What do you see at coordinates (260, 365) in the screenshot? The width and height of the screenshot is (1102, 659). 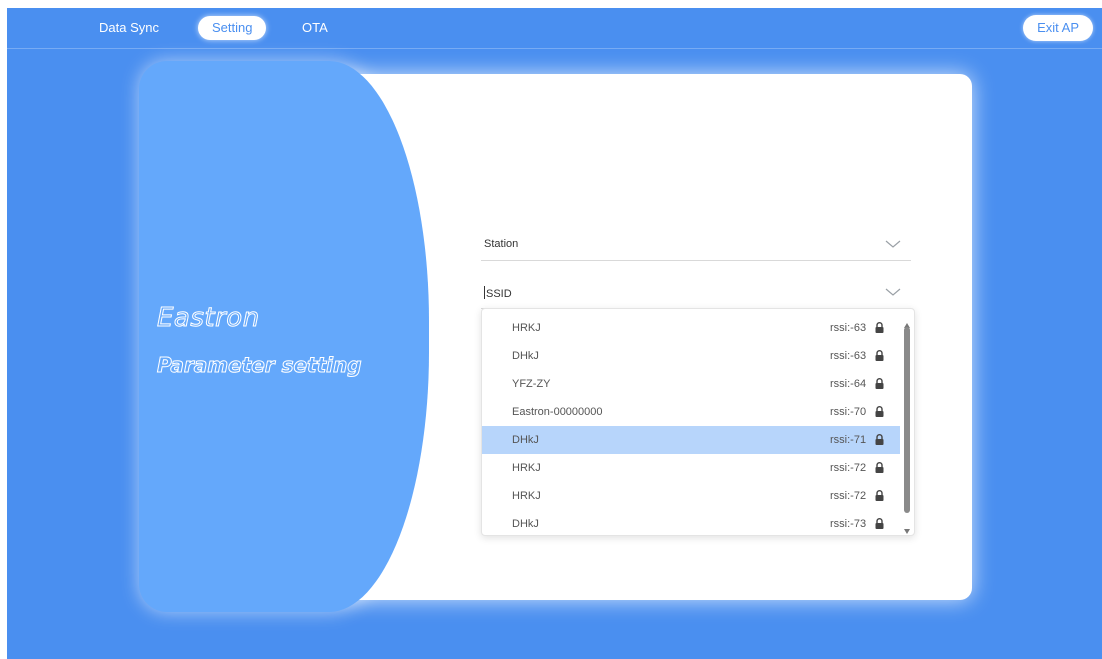 I see `page-subtitle: Parameter setting` at bounding box center [260, 365].